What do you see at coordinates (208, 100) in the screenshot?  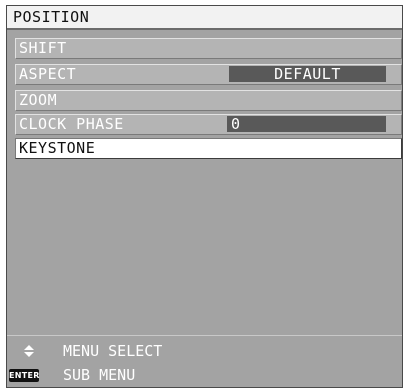 I see `menu-item-zoom: ZOOM` at bounding box center [208, 100].